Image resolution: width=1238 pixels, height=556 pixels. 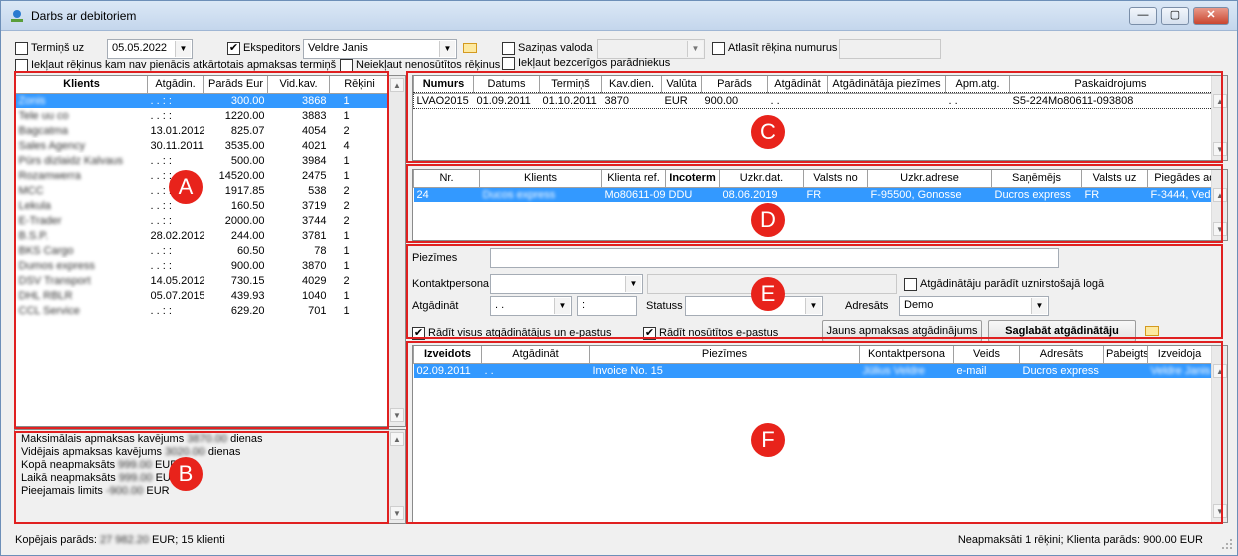 I want to click on status-total-label: Kopējais parāds:, so click(x=56, y=540).